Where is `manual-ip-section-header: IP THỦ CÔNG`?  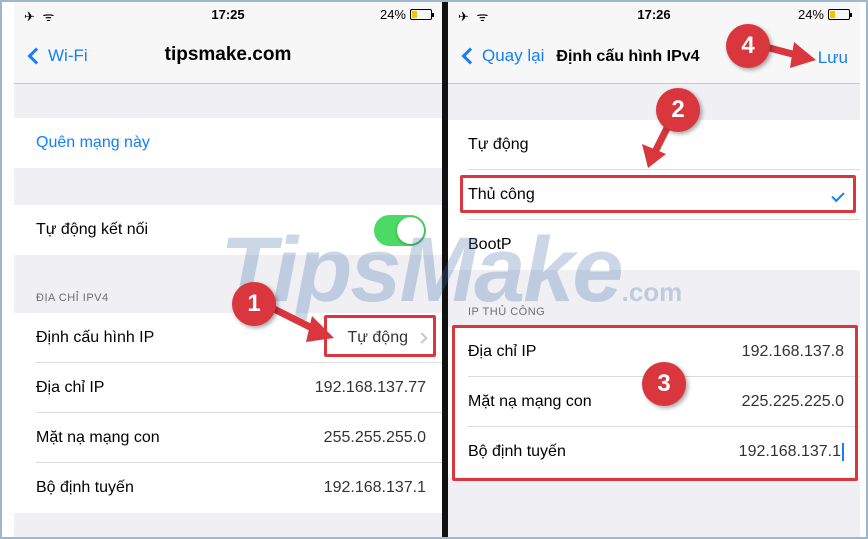 manual-ip-section-header: IP THỦ CÔNG is located at coordinates (507, 312).